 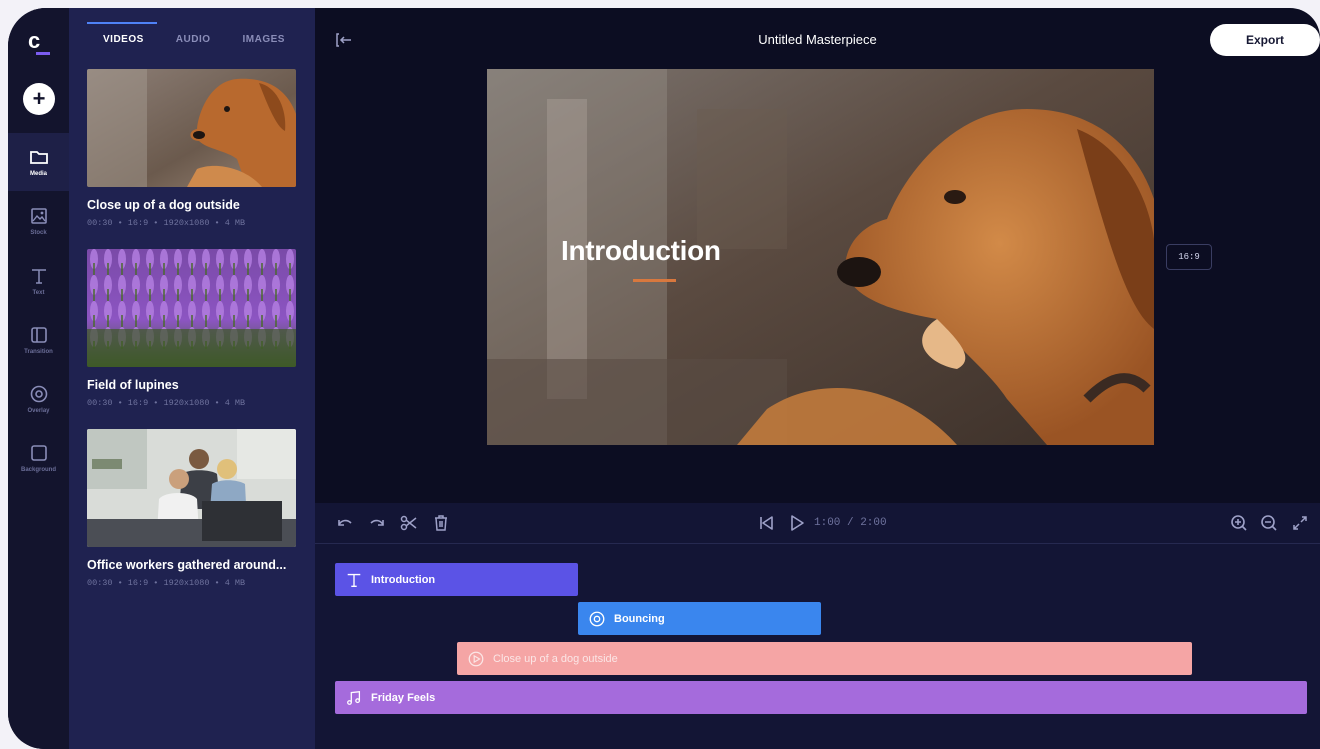 I want to click on transition-icon, so click(x=38, y=335).